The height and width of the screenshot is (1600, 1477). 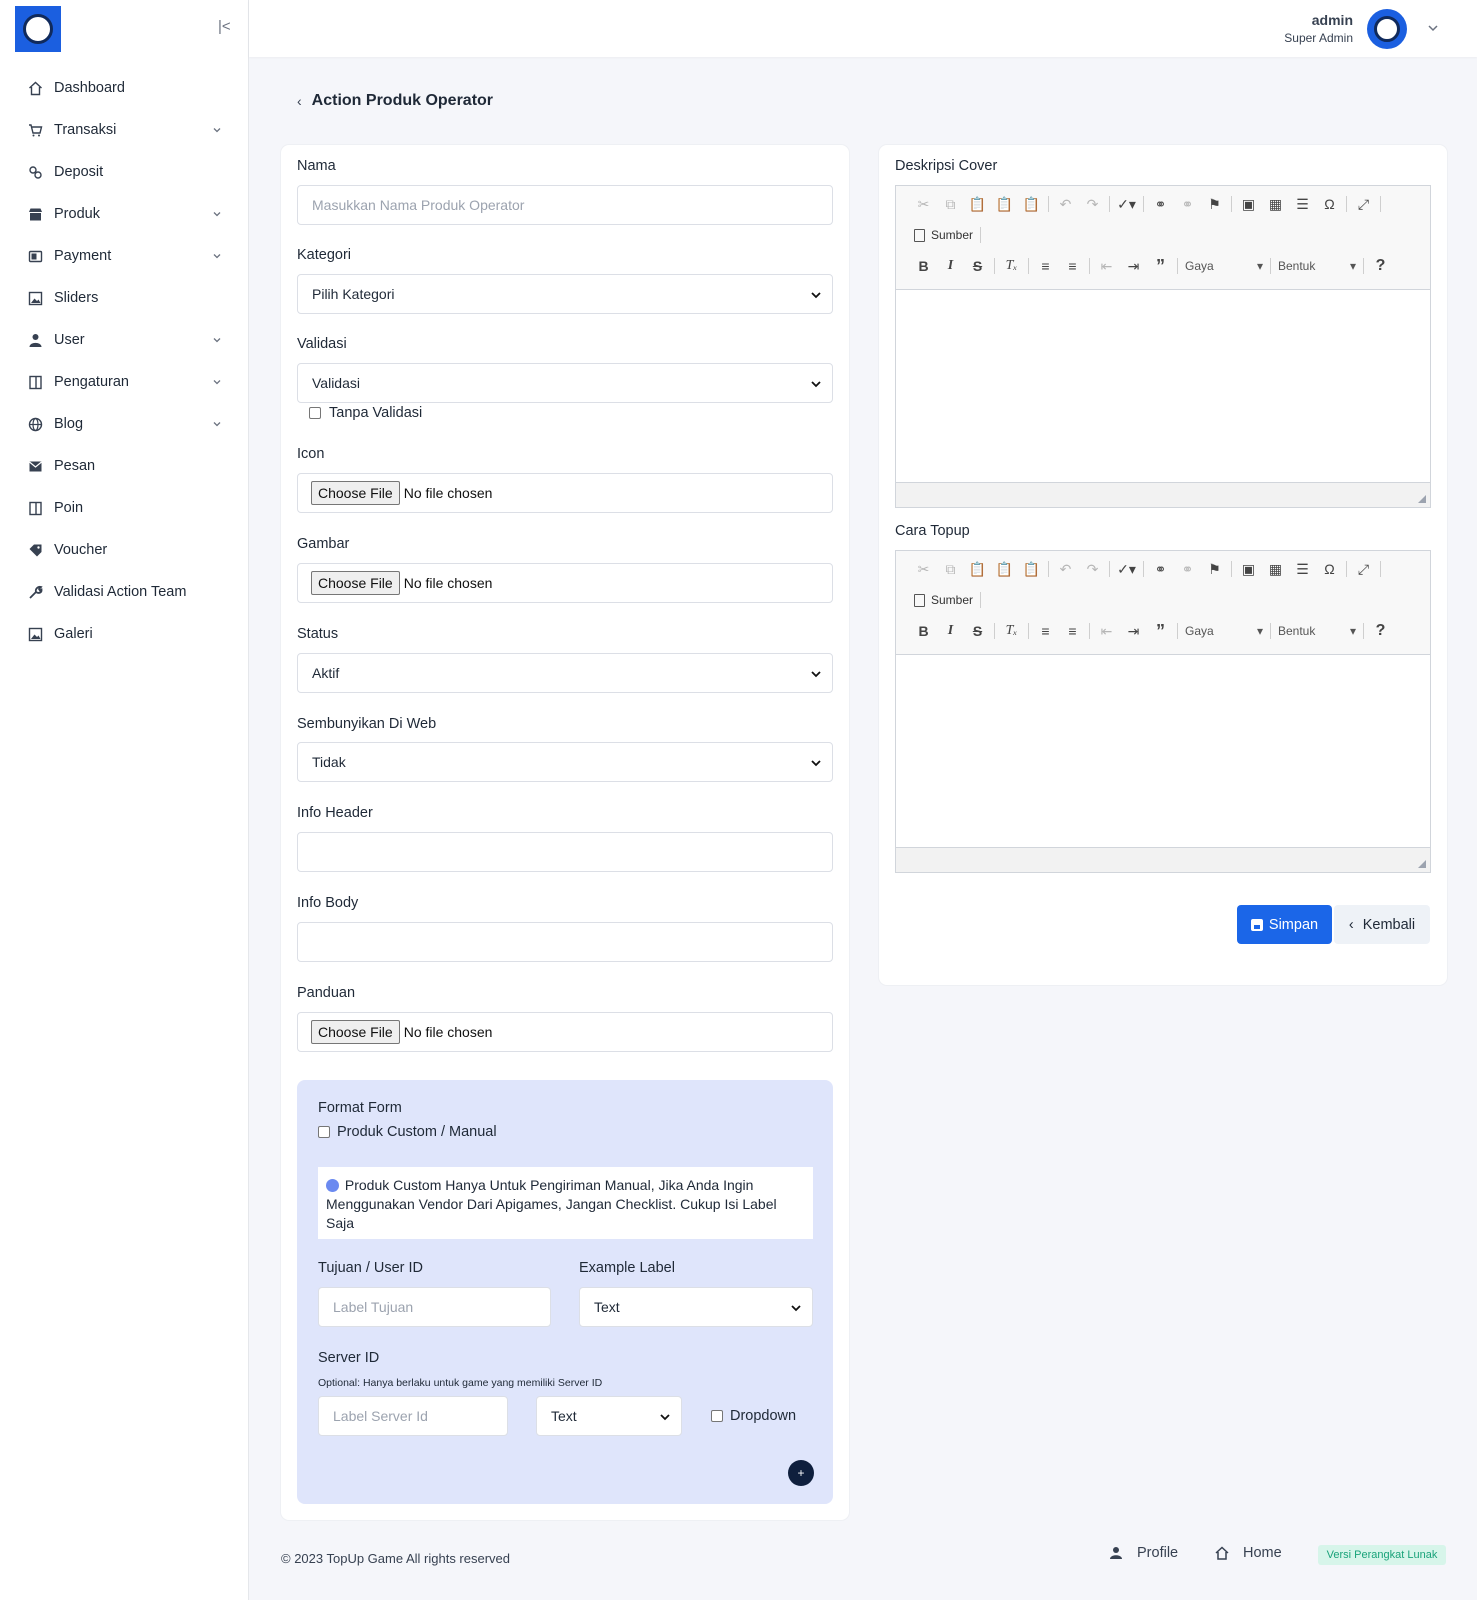 I want to click on kategori-select: Pilih Kategori, so click(x=565, y=294).